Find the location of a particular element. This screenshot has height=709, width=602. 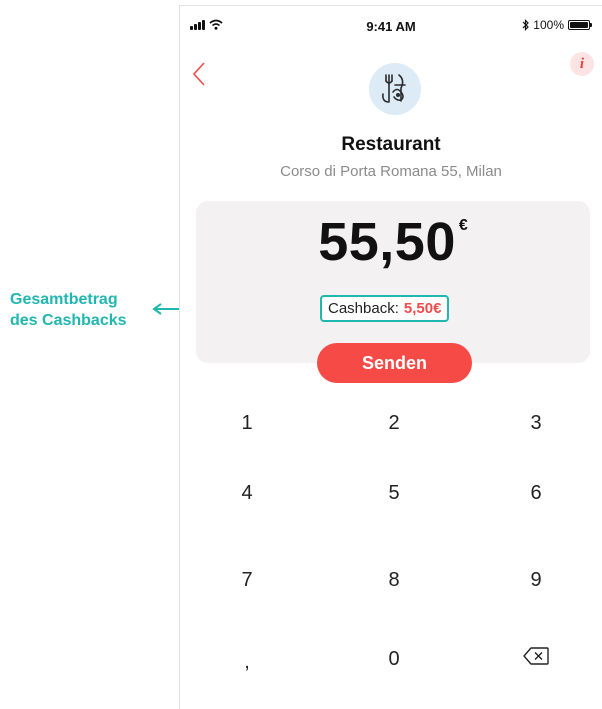

chevron-left-icon is located at coordinates (198, 74).